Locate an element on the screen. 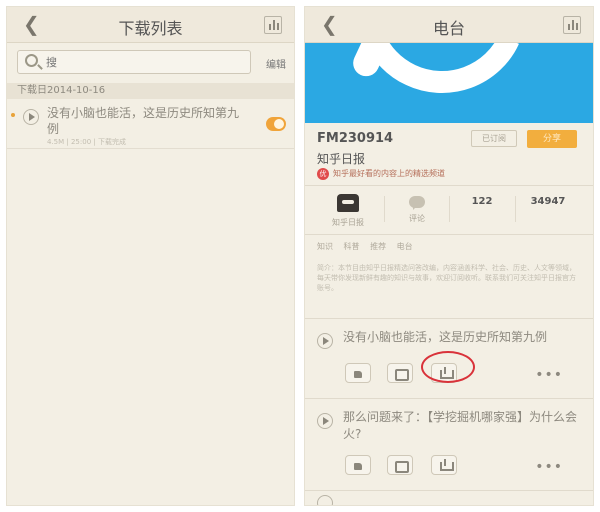 Image resolution: width=600 pixels, height=512 pixels. search-box is located at coordinates (134, 62).